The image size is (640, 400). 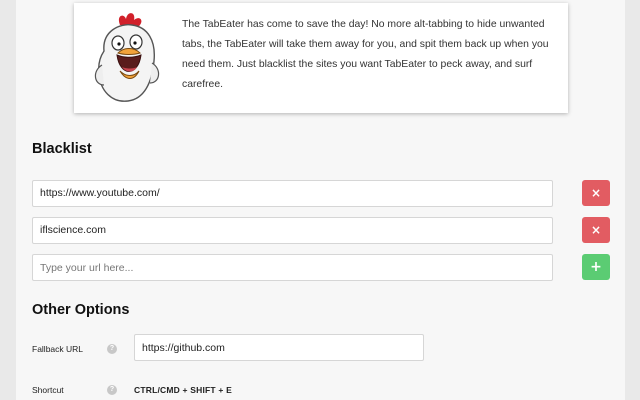 I want to click on screaming-chicken-mascot-icon, so click(x=127, y=57).